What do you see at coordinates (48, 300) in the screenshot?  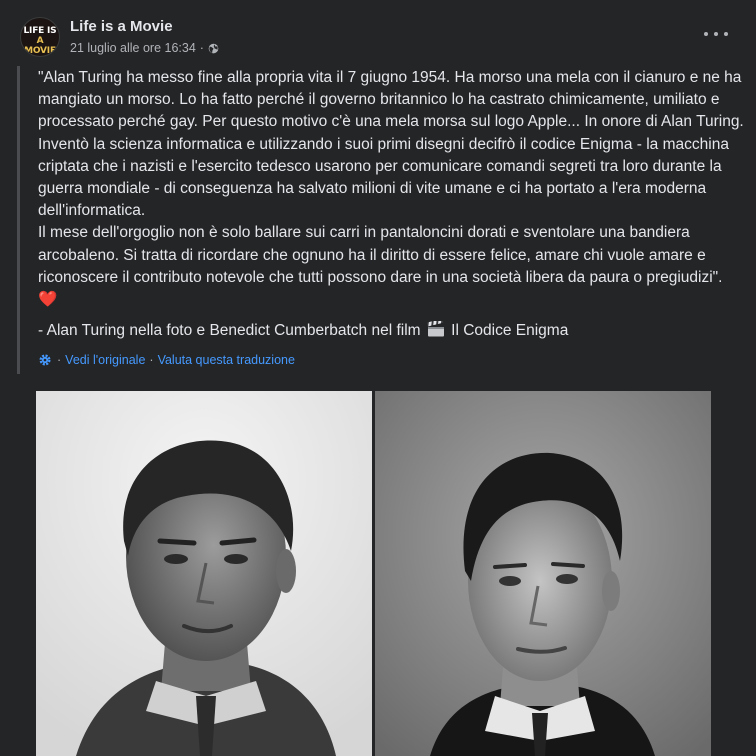 I see `heart-emoji-icon: ❤️` at bounding box center [48, 300].